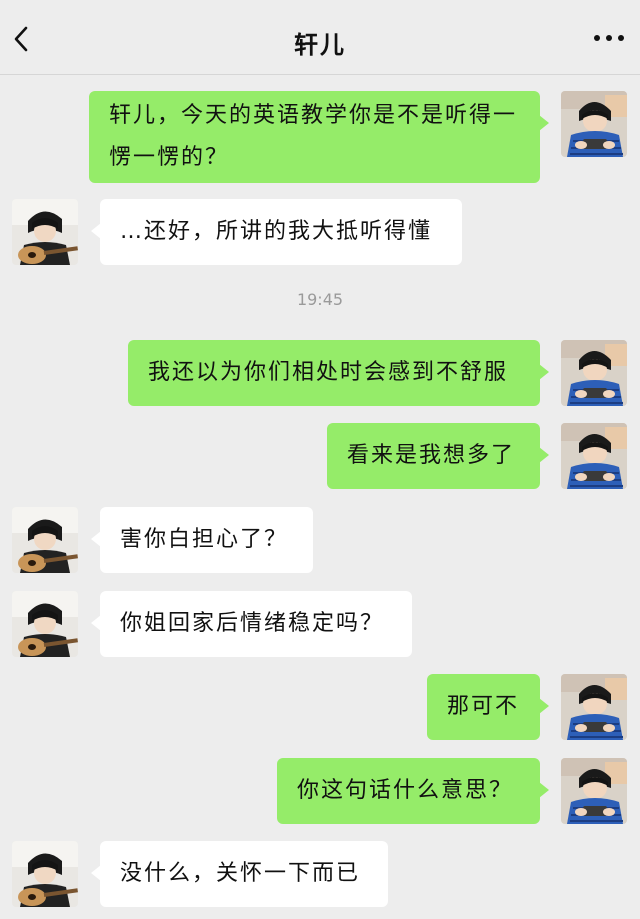  What do you see at coordinates (320, 45) in the screenshot?
I see `chat-title: 轩儿` at bounding box center [320, 45].